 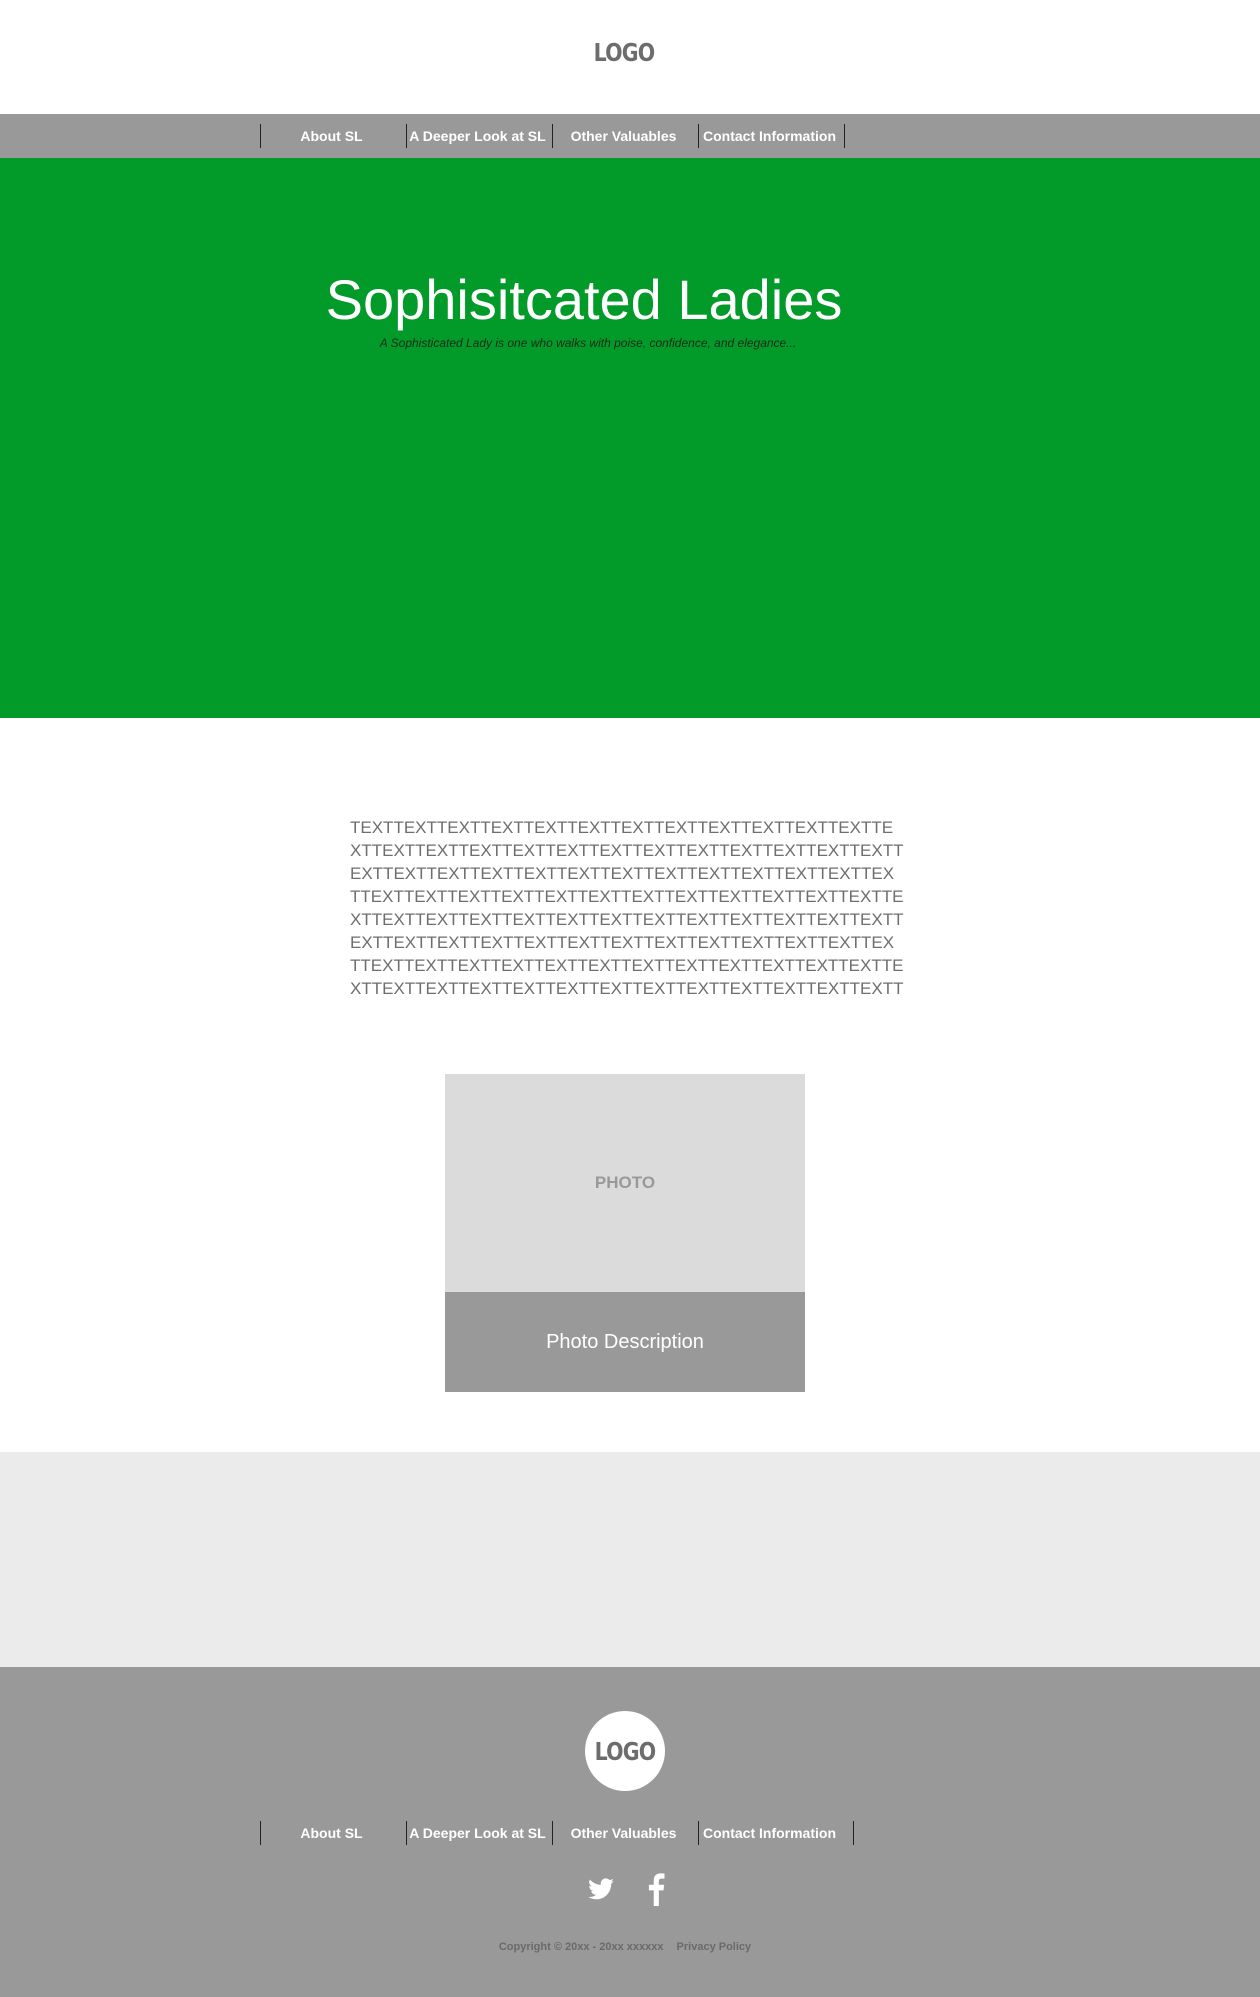 I want to click on footer-logo: LOGO, so click(x=625, y=1751).